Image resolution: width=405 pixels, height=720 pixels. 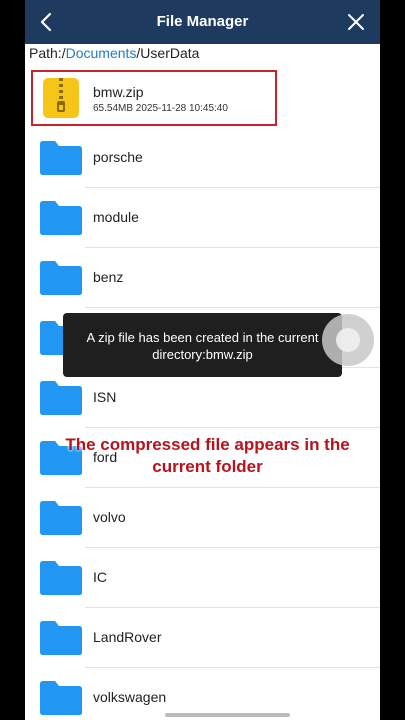 I want to click on path-suffix: /UserData, so click(x=168, y=53).